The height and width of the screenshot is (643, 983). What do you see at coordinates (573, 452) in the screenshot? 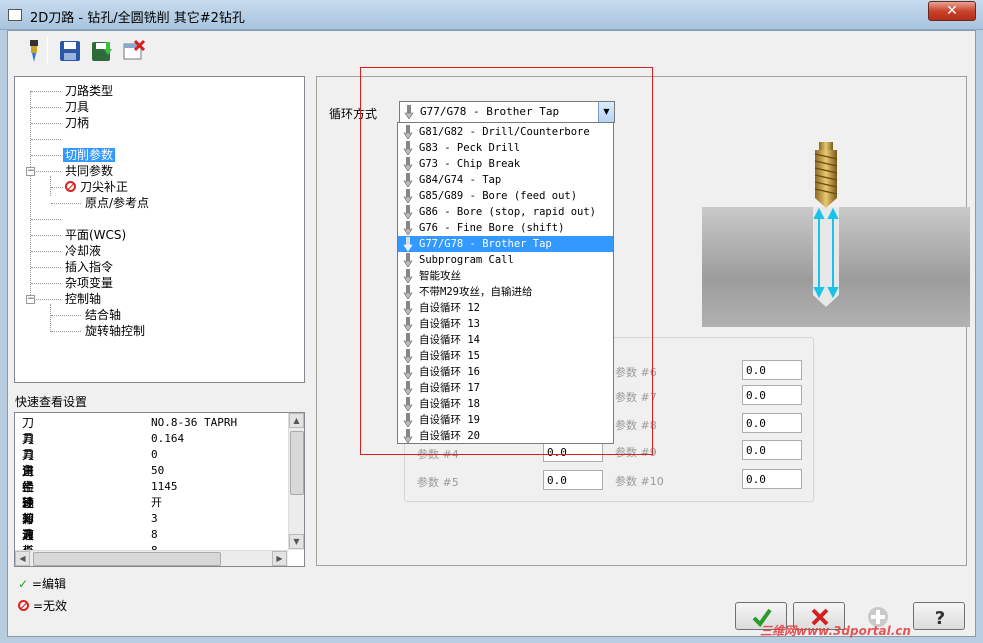
I see `param-4-input: 0.0` at bounding box center [573, 452].